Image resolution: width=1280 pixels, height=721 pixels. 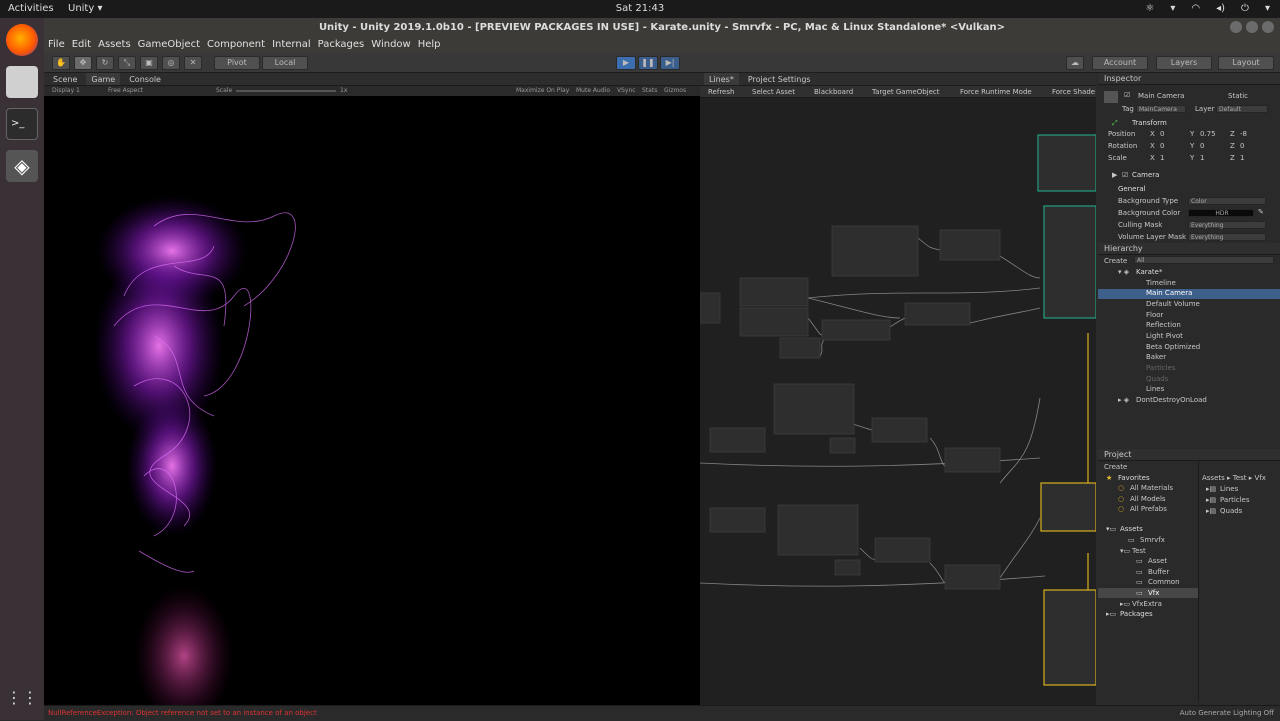 What do you see at coordinates (1161, 96) in the screenshot?
I see `object-name-field: Main Camera` at bounding box center [1161, 96].